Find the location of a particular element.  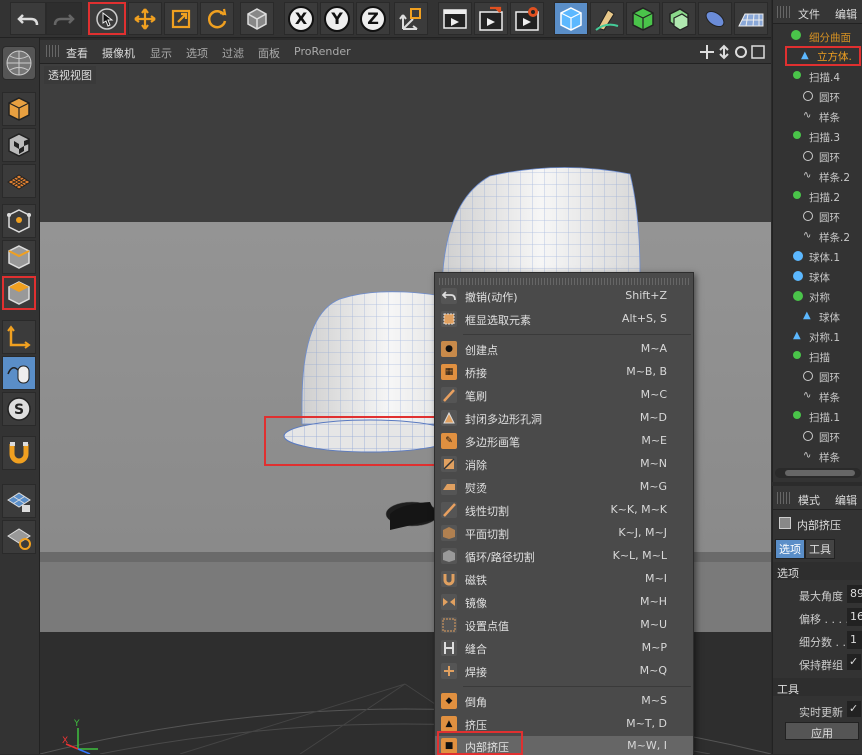

scale-button is located at coordinates (181, 18).